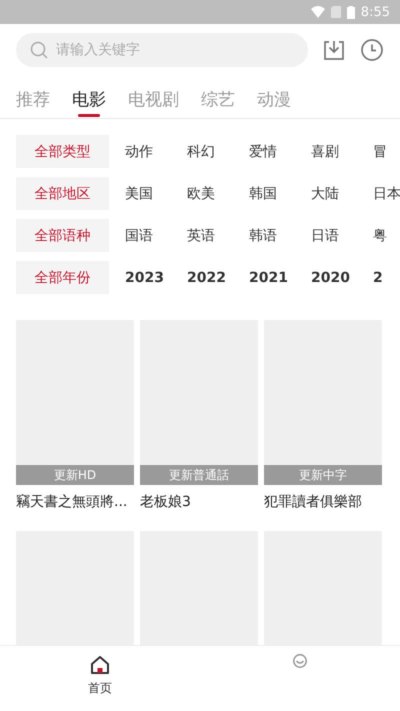  Describe the element at coordinates (280, 235) in the screenshot. I see `filter-option: 韩语` at that location.